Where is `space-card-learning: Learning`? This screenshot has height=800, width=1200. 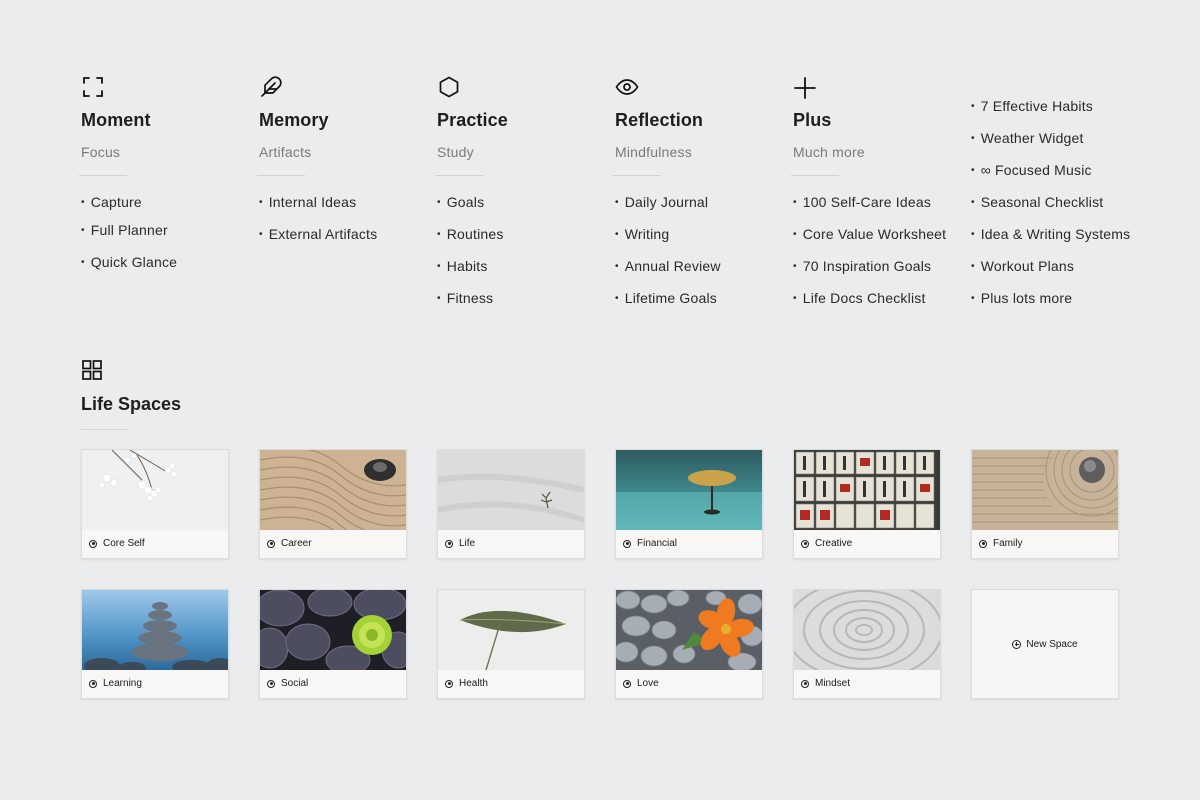 space-card-learning: Learning is located at coordinates (155, 644).